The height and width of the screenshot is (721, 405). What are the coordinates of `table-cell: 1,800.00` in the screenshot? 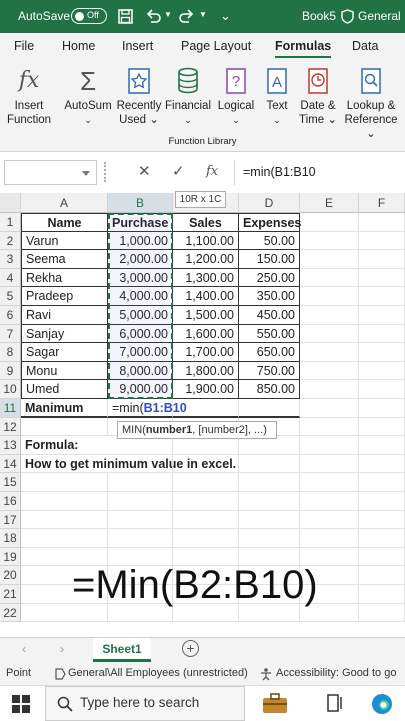 It's located at (206, 371).